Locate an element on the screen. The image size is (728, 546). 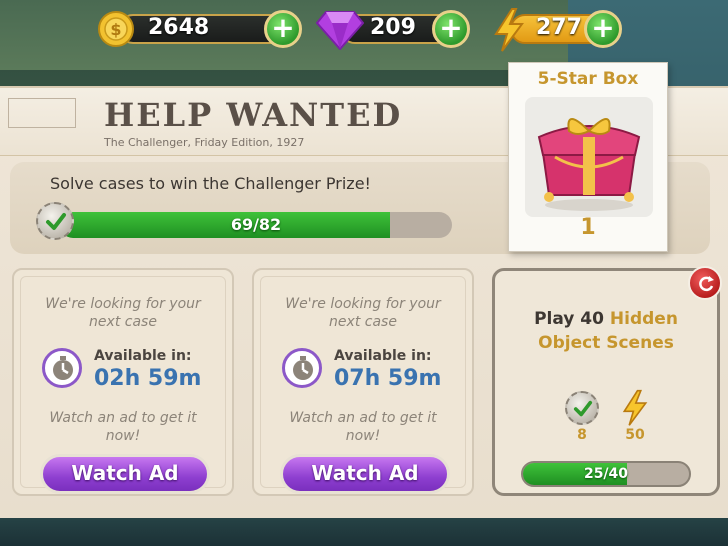
page-title: HELP WANTED is located at coordinates (253, 115).